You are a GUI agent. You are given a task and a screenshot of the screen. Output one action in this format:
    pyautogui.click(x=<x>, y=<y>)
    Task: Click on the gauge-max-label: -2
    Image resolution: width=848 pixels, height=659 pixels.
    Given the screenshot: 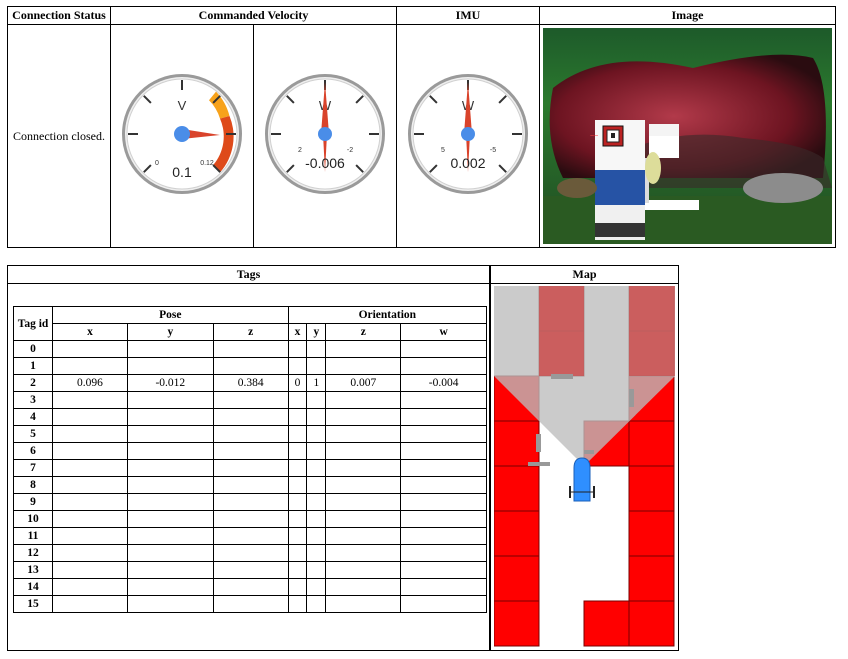 What is the action you would take?
    pyautogui.click(x=350, y=150)
    